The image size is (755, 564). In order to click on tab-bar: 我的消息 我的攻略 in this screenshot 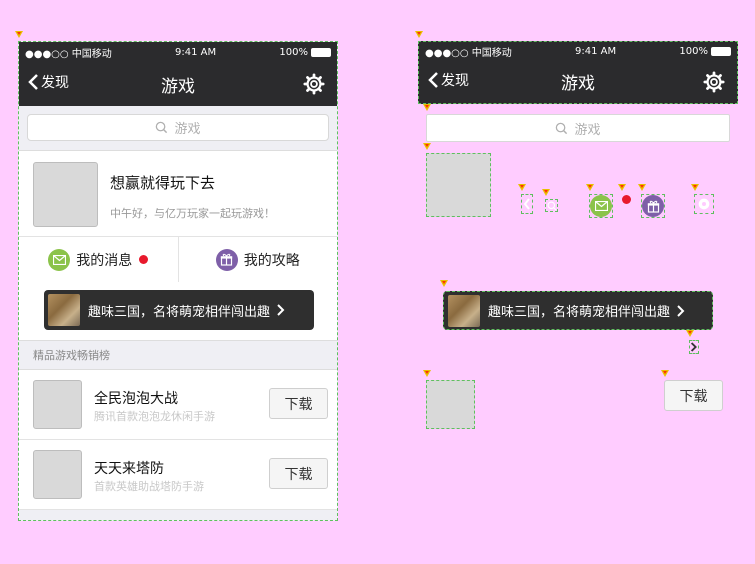, I will do `click(178, 259)`.